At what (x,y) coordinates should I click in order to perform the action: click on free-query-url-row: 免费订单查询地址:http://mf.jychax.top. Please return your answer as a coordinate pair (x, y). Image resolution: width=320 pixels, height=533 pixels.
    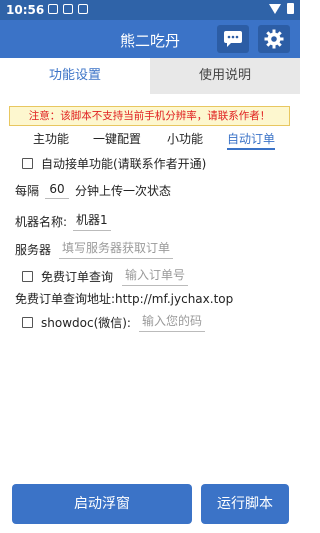
    Looking at the image, I should click on (124, 298).